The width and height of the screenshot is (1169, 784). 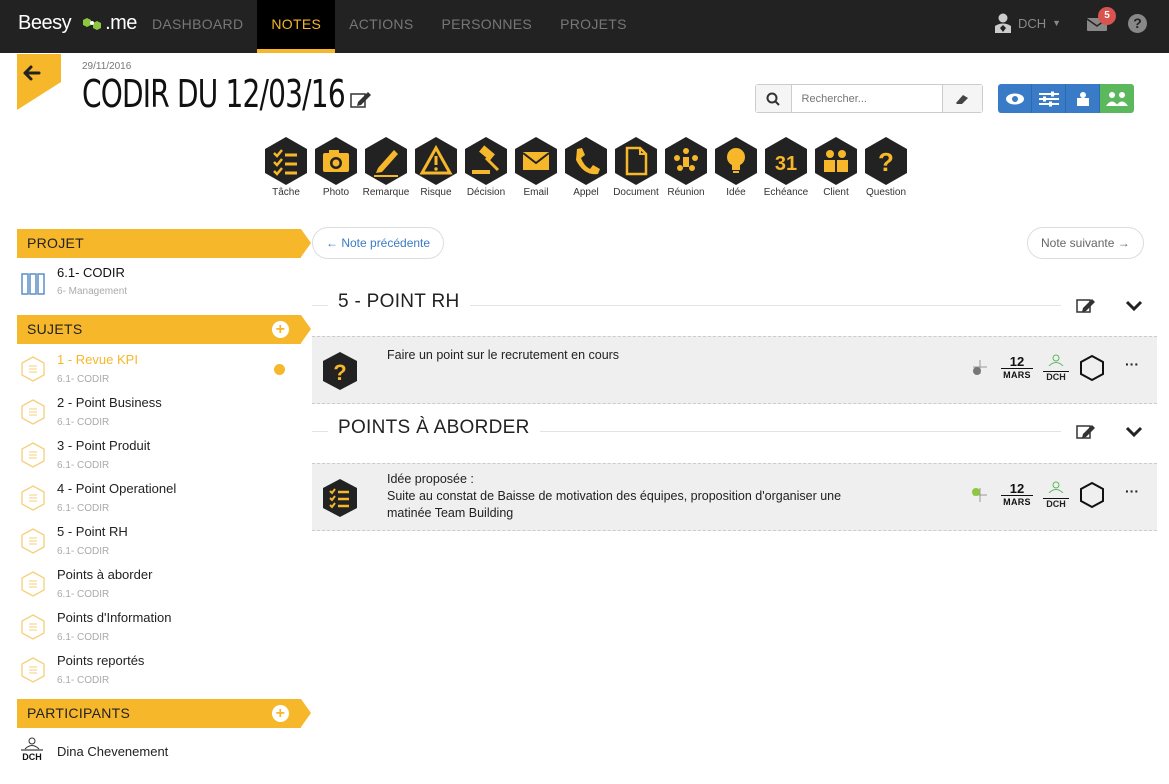 What do you see at coordinates (786, 161) in the screenshot?
I see `calendar-31-icon: 31` at bounding box center [786, 161].